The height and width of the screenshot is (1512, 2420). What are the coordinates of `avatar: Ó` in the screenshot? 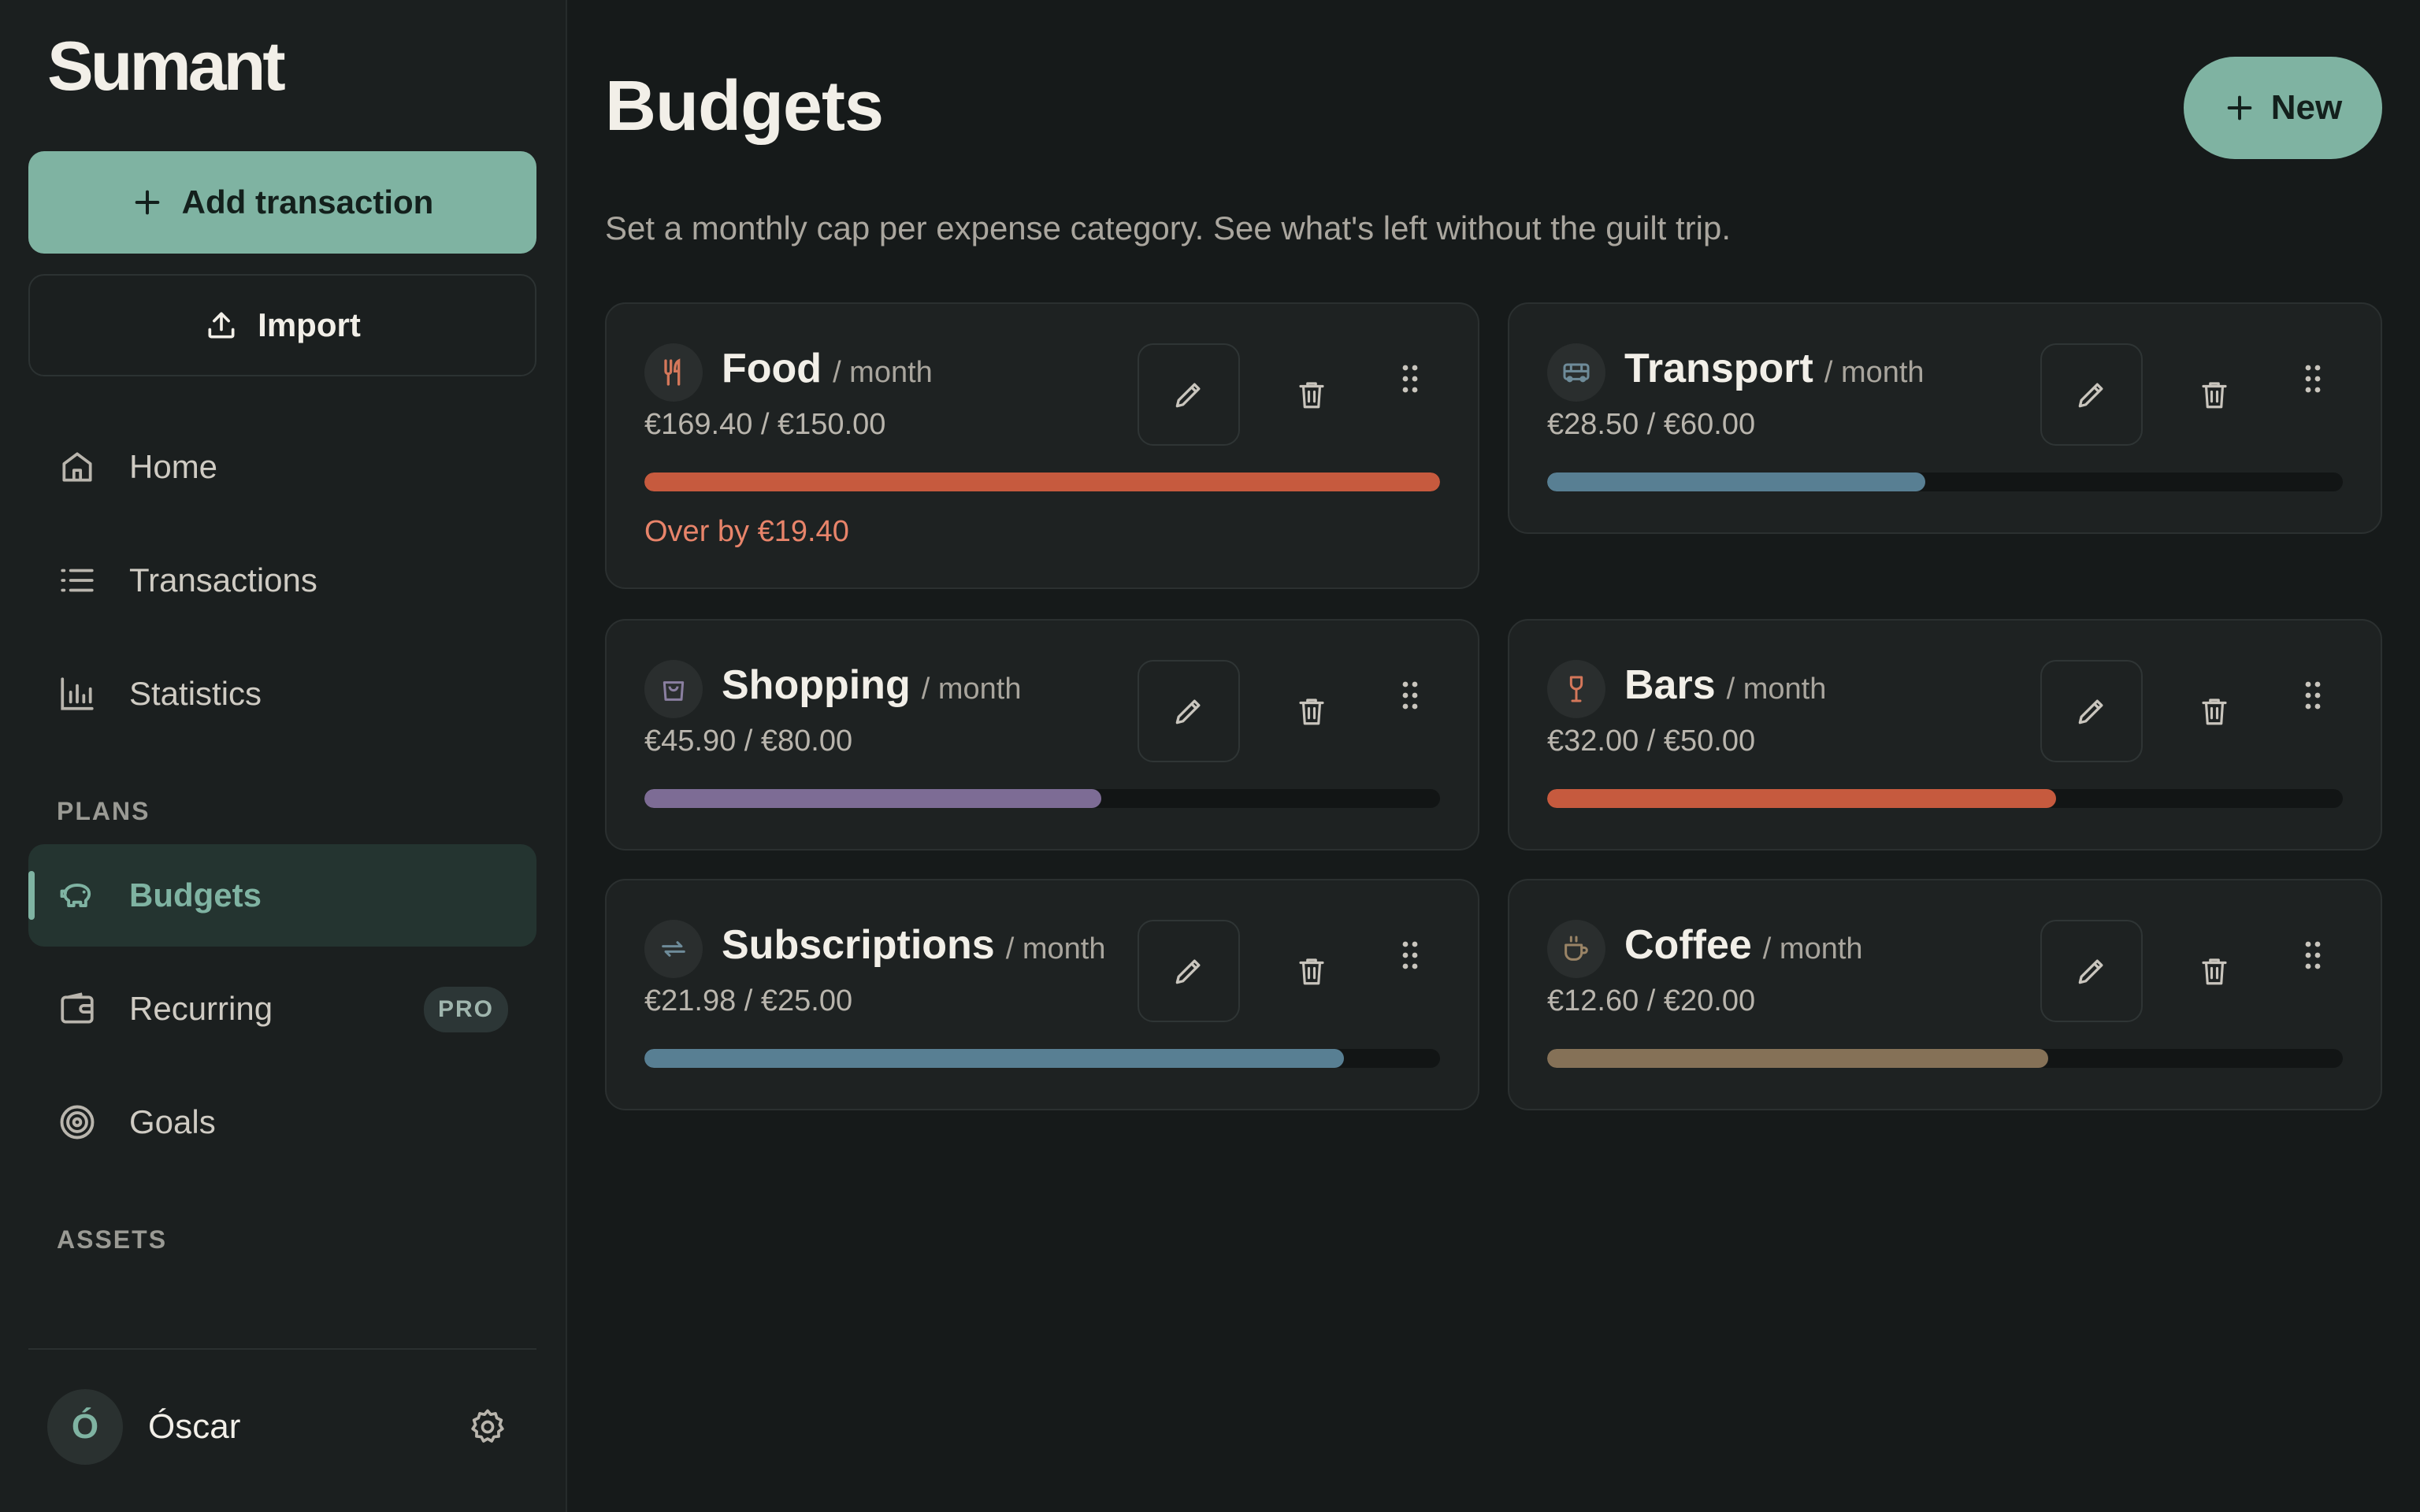 It's located at (85, 1427).